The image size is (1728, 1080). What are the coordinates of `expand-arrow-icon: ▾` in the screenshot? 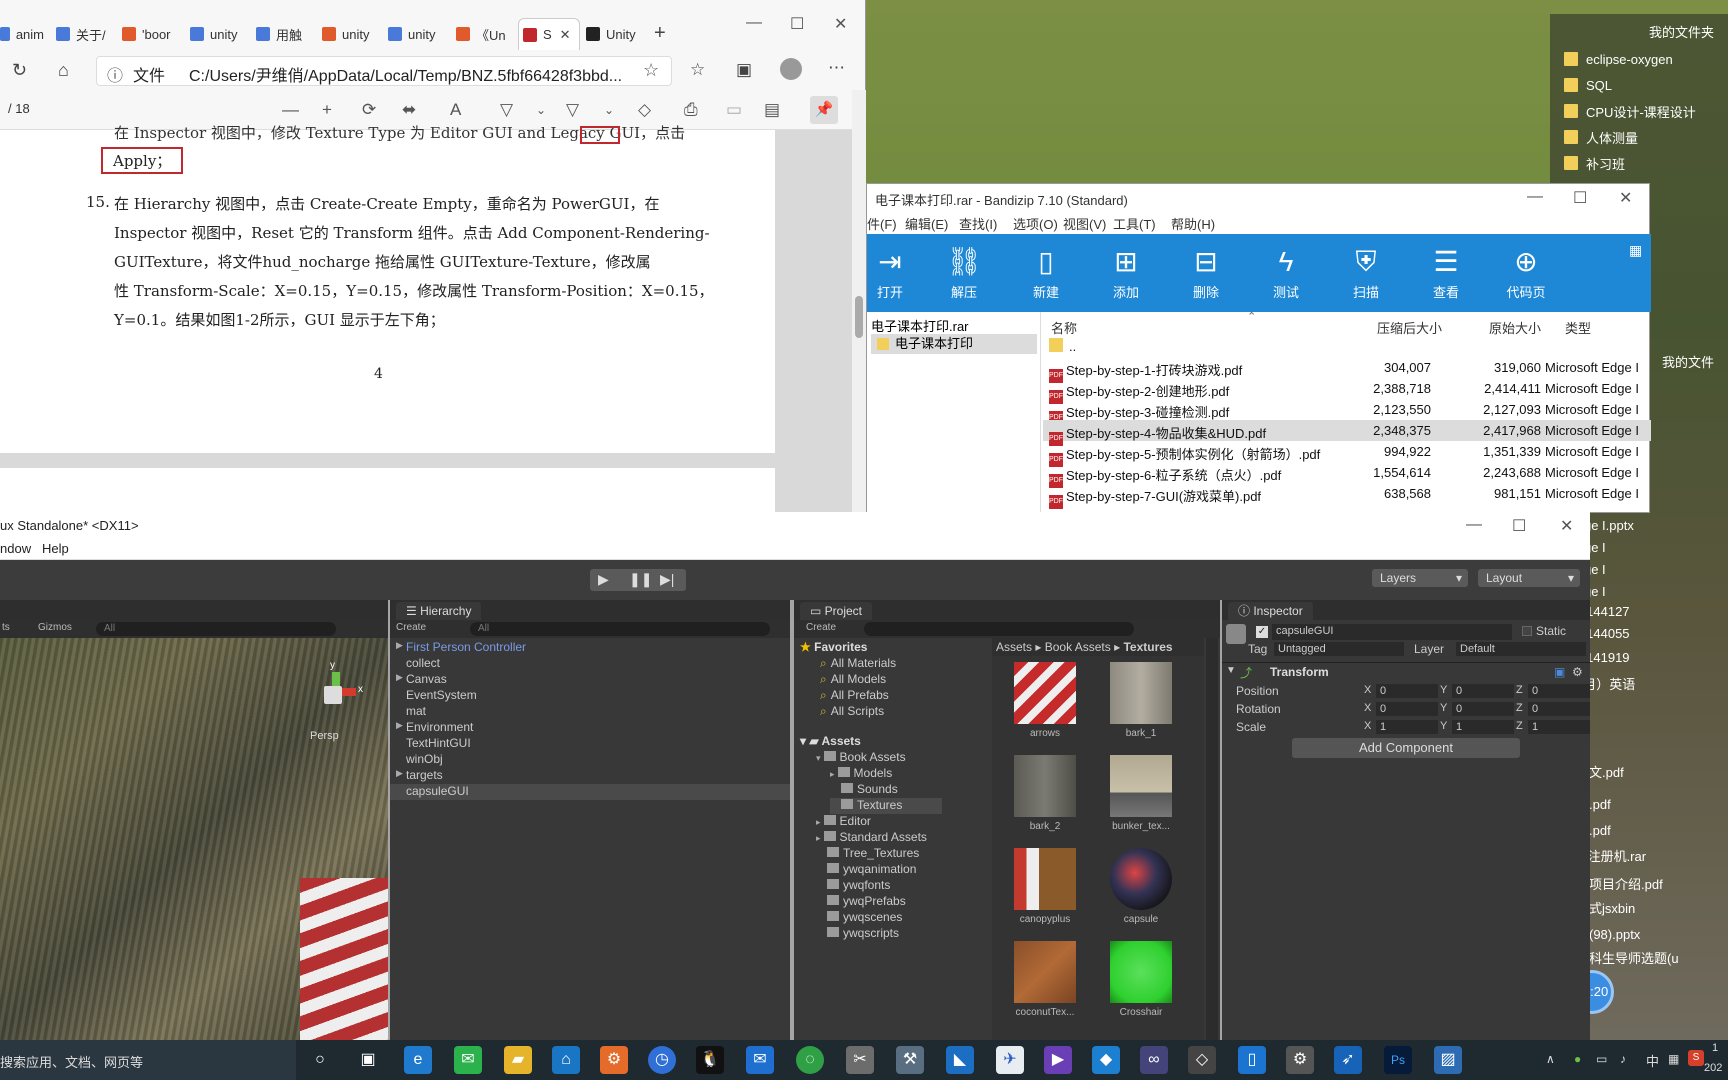 It's located at (818, 758).